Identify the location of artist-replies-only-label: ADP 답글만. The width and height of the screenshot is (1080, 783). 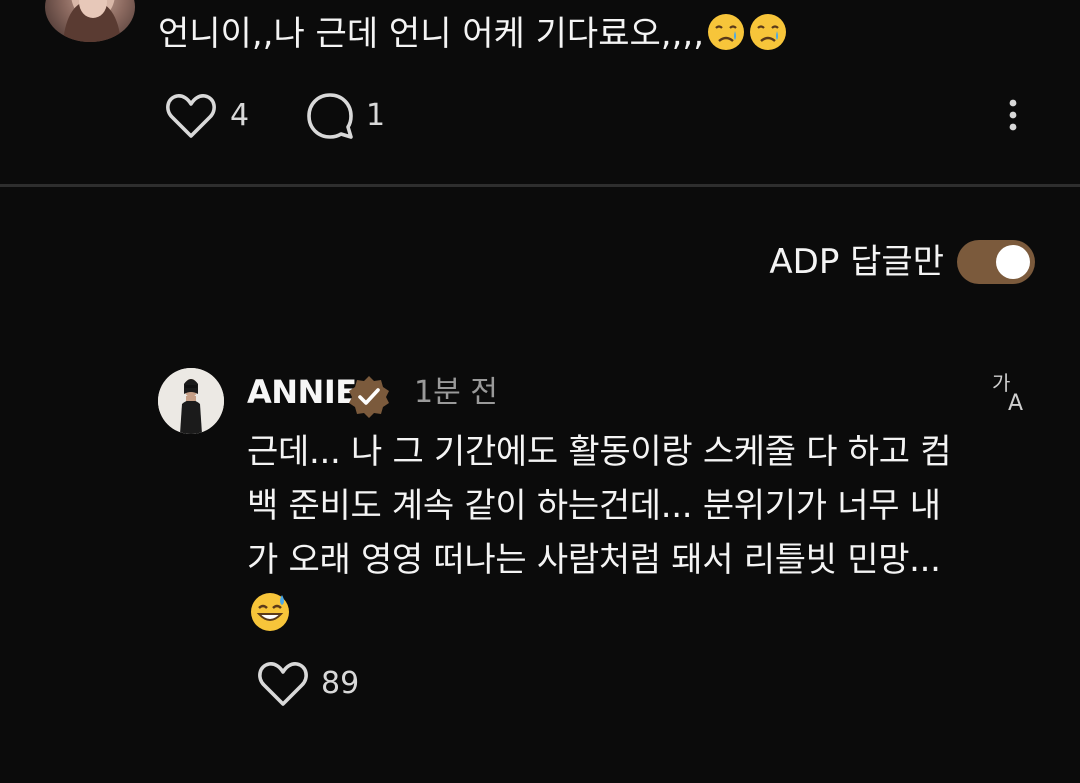
(856, 262).